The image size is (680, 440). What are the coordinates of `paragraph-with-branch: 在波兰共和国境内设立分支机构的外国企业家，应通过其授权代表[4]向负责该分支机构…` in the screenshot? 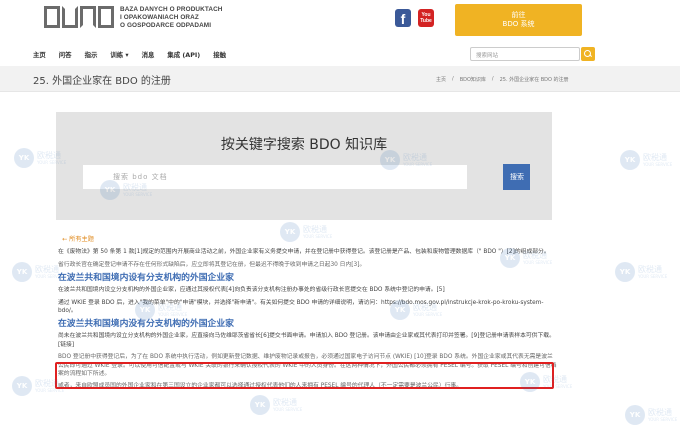 It's located at (251, 290).